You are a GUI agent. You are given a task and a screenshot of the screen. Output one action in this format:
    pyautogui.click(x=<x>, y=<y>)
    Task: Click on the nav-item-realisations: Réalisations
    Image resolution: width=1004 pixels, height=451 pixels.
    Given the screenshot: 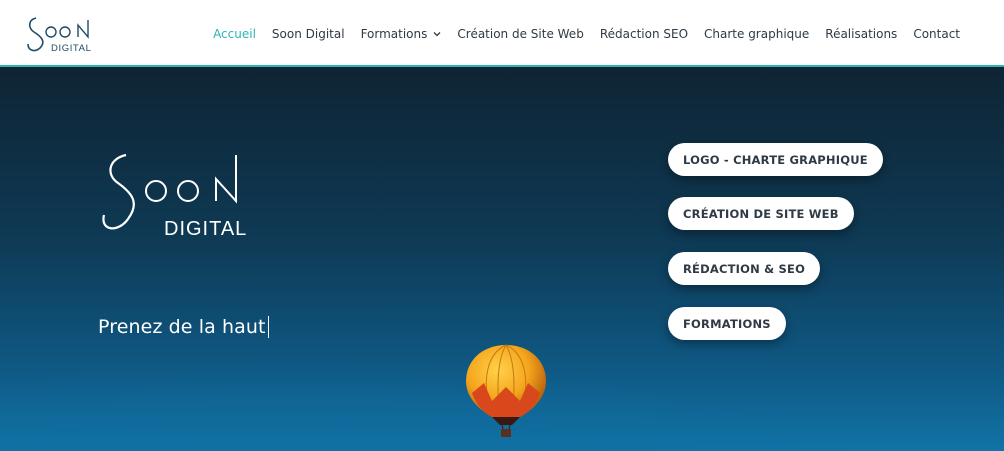 What is the action you would take?
    pyautogui.click(x=861, y=34)
    